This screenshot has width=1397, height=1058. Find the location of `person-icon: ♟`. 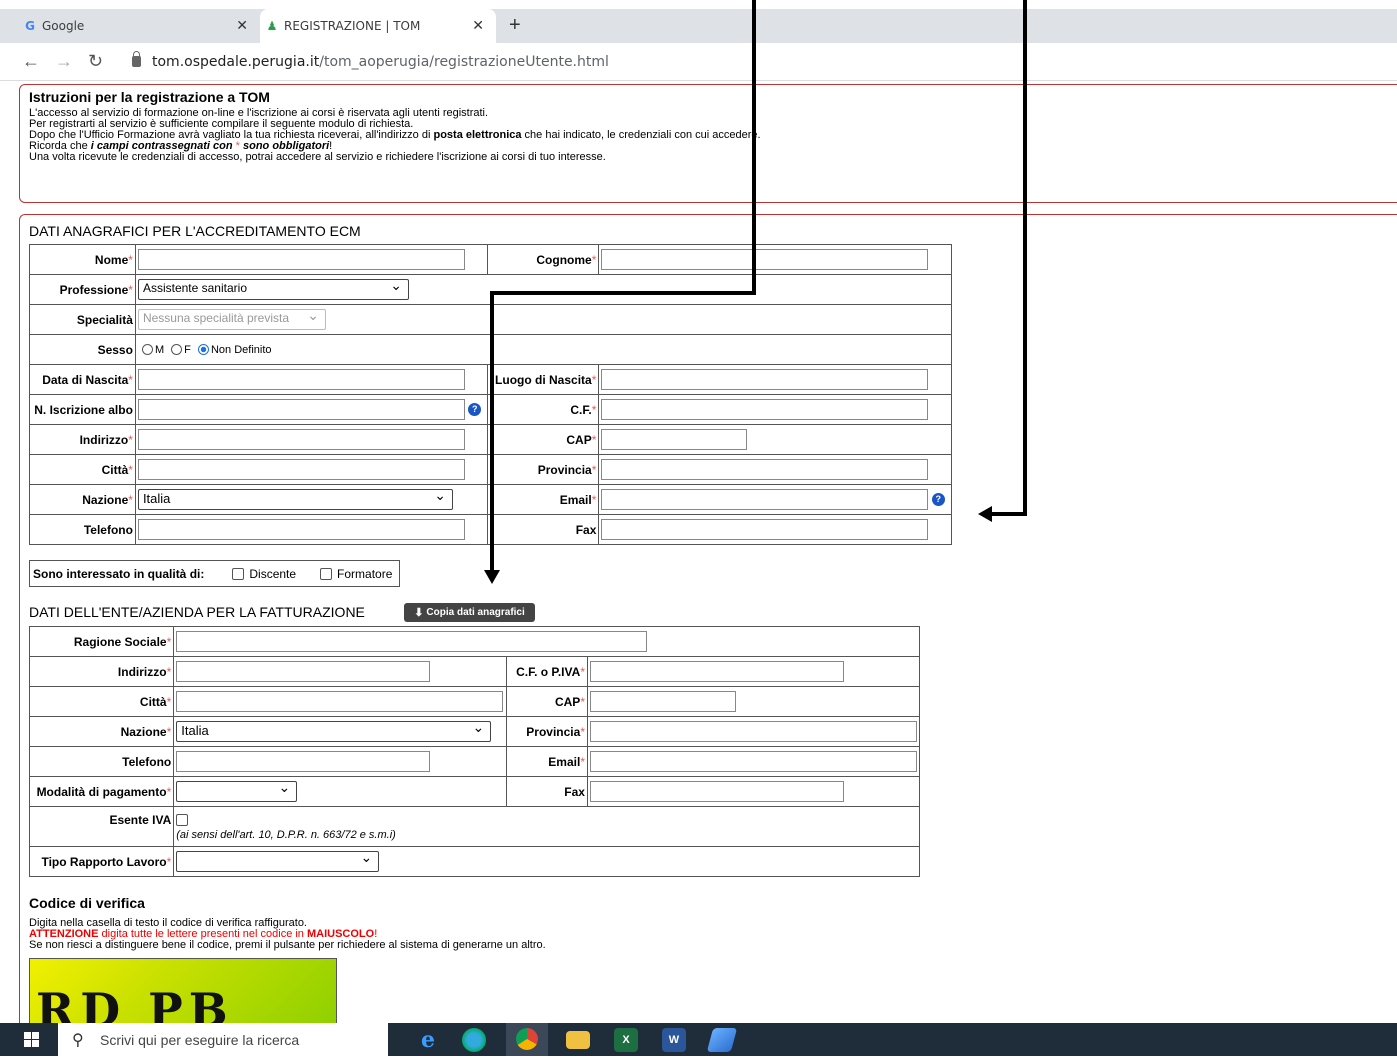

person-icon: ♟ is located at coordinates (272, 26).